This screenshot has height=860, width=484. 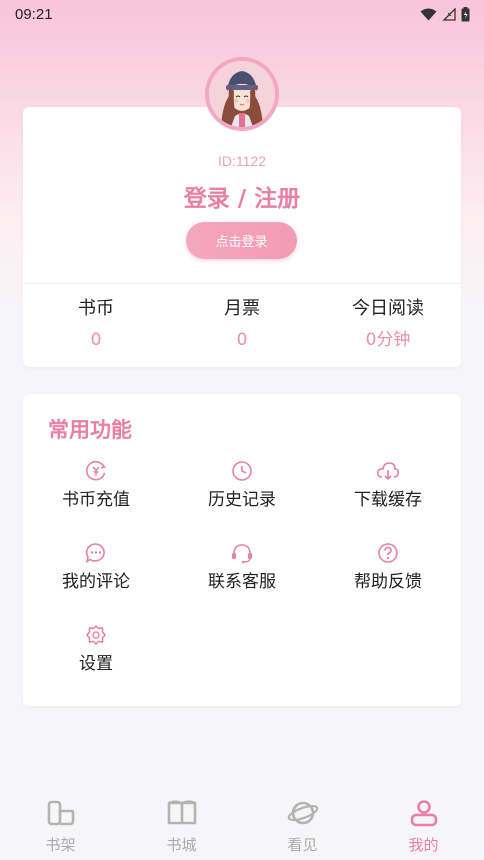 I want to click on features-title: 常用功能, so click(x=90, y=430).